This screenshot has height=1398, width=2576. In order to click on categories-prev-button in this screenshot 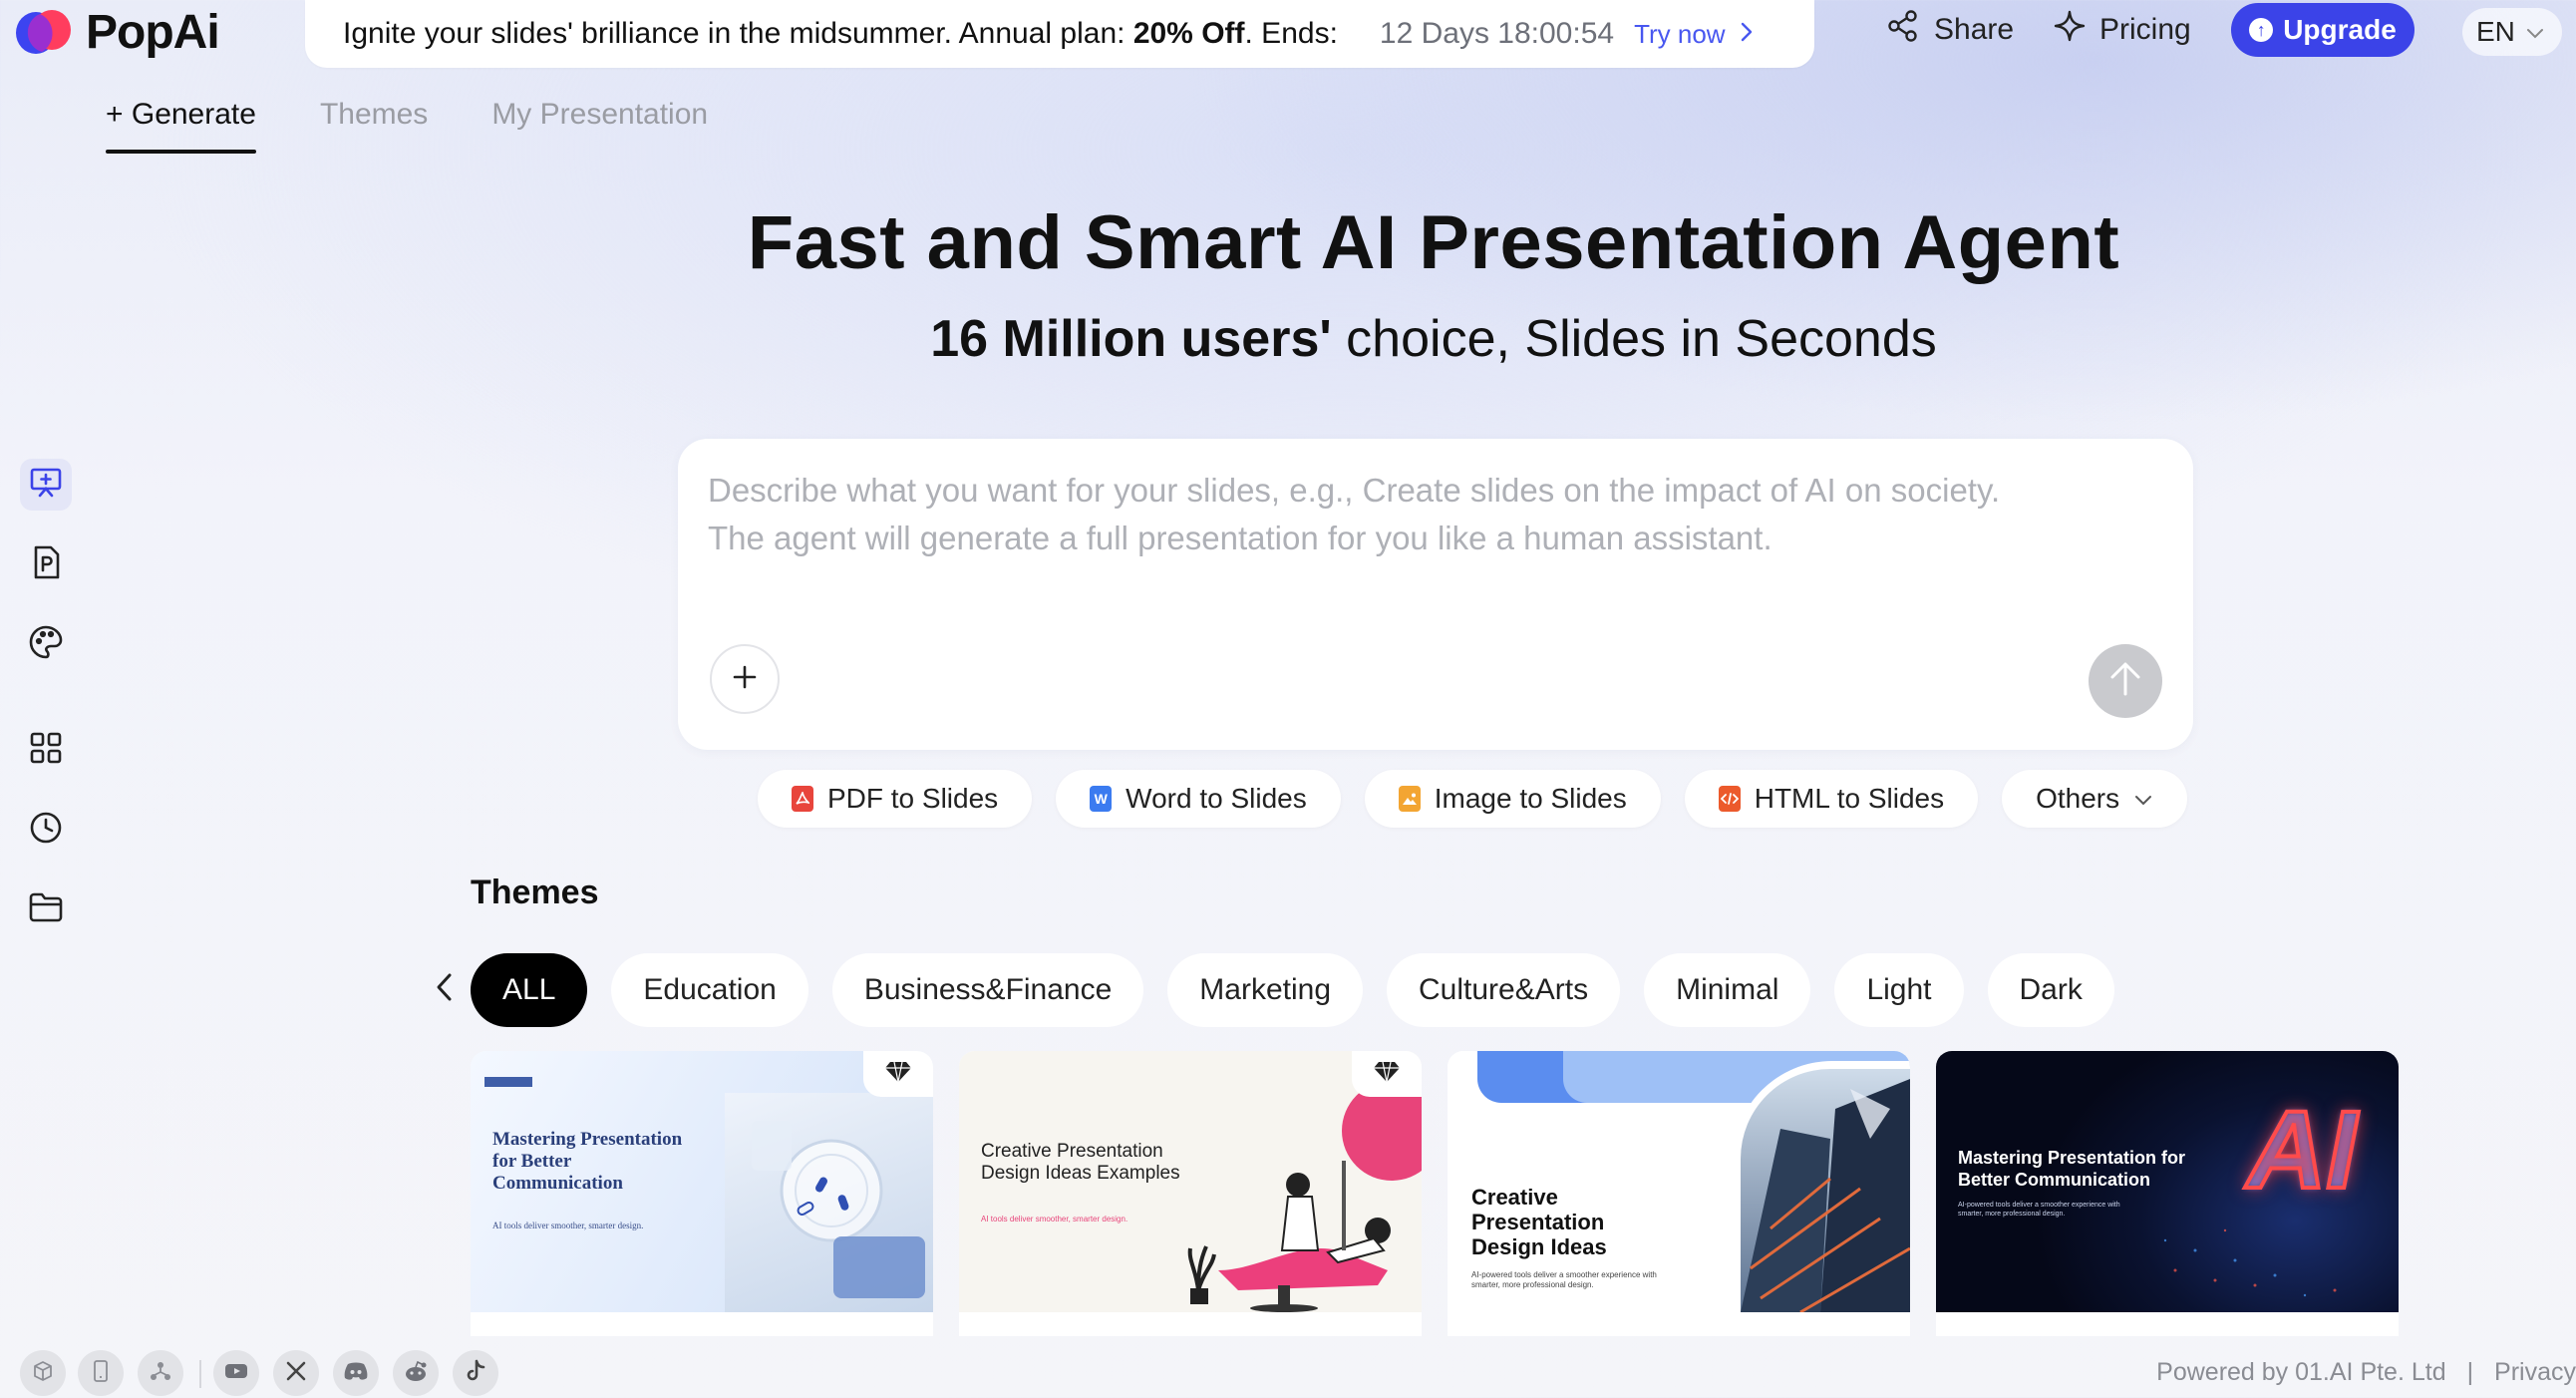, I will do `click(445, 989)`.